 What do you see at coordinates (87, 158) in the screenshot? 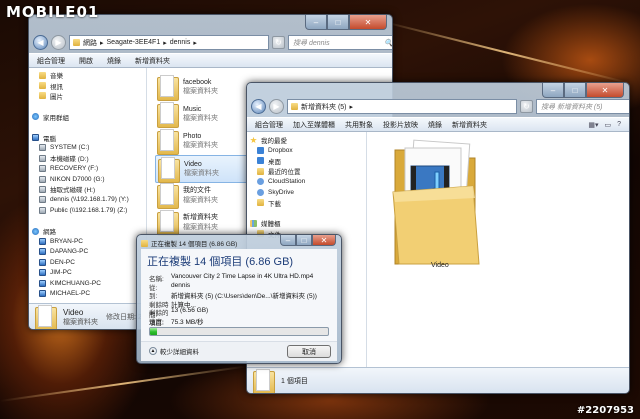
I see `nav-item: 本機磁碟 (D:)` at bounding box center [87, 158].